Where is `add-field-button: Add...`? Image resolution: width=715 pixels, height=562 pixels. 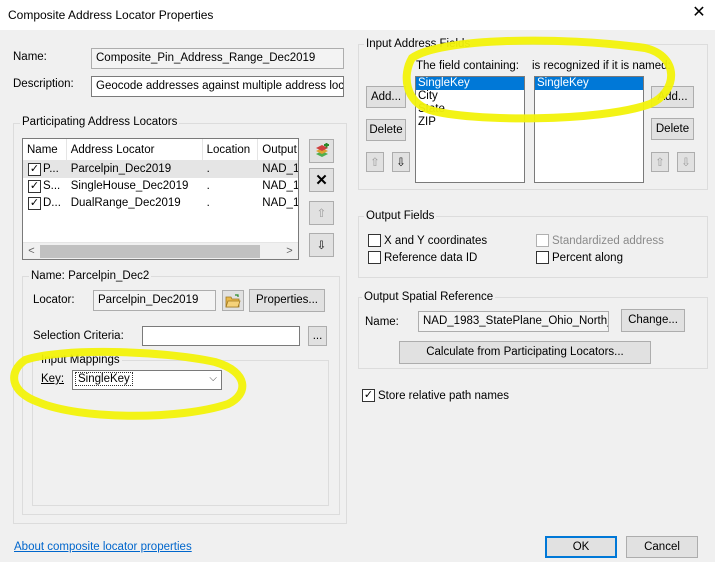
add-field-button: Add... is located at coordinates (386, 97).